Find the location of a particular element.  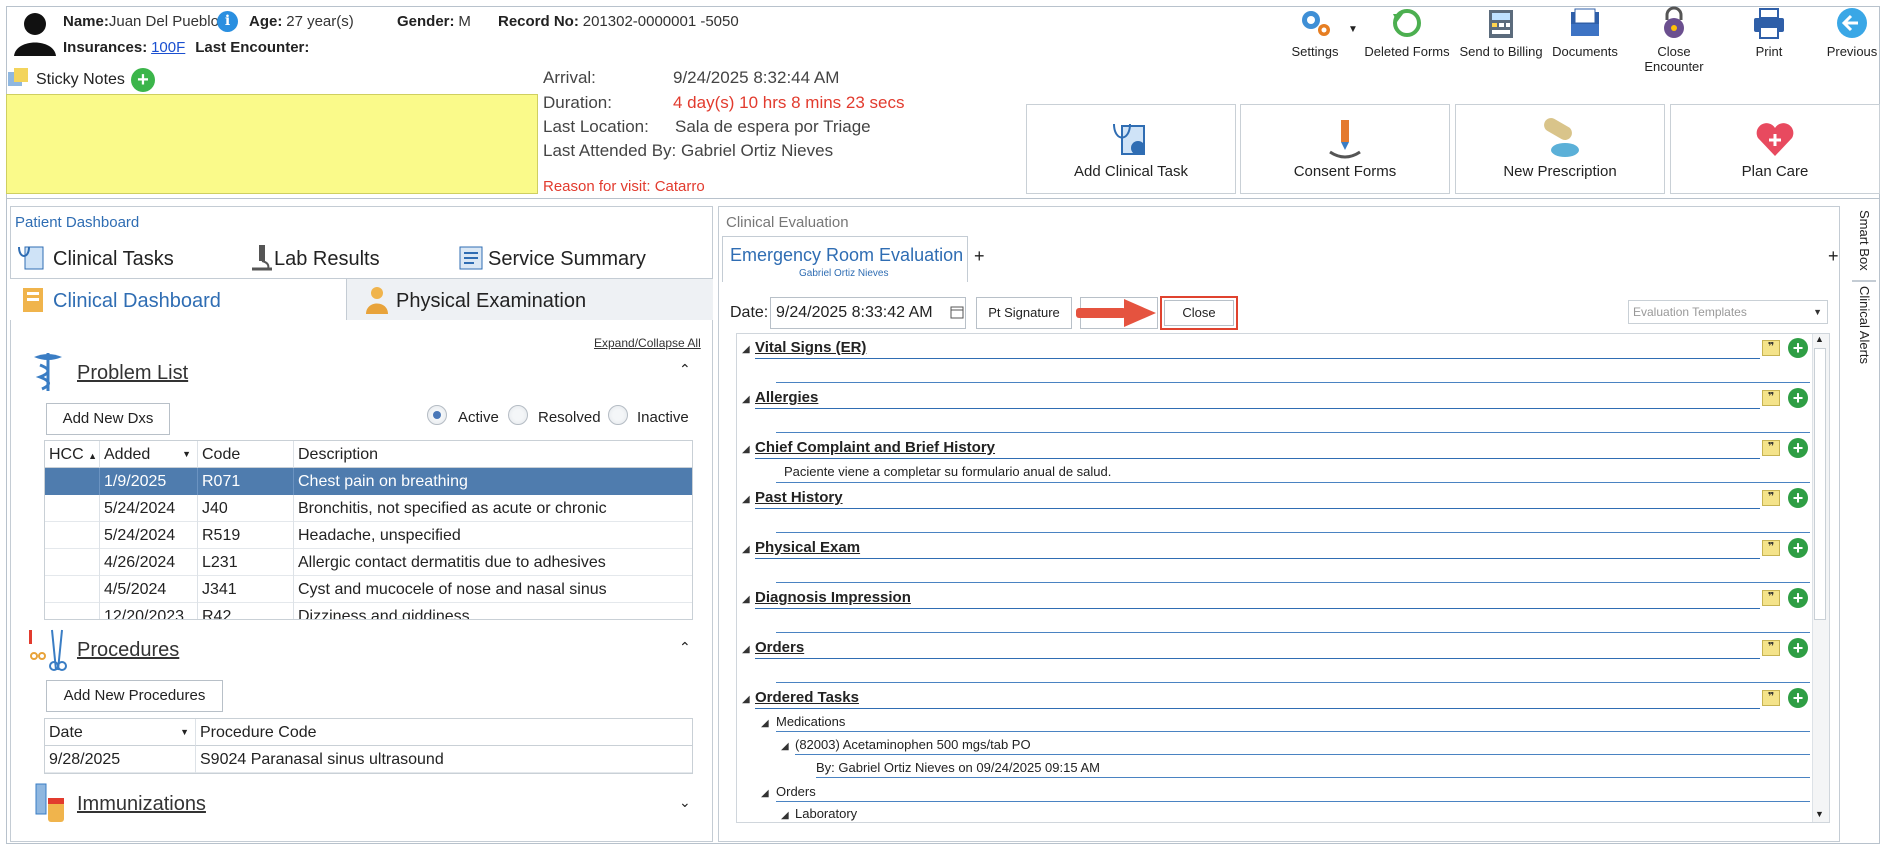

problem-list-title: Problem List is located at coordinates (132, 373).